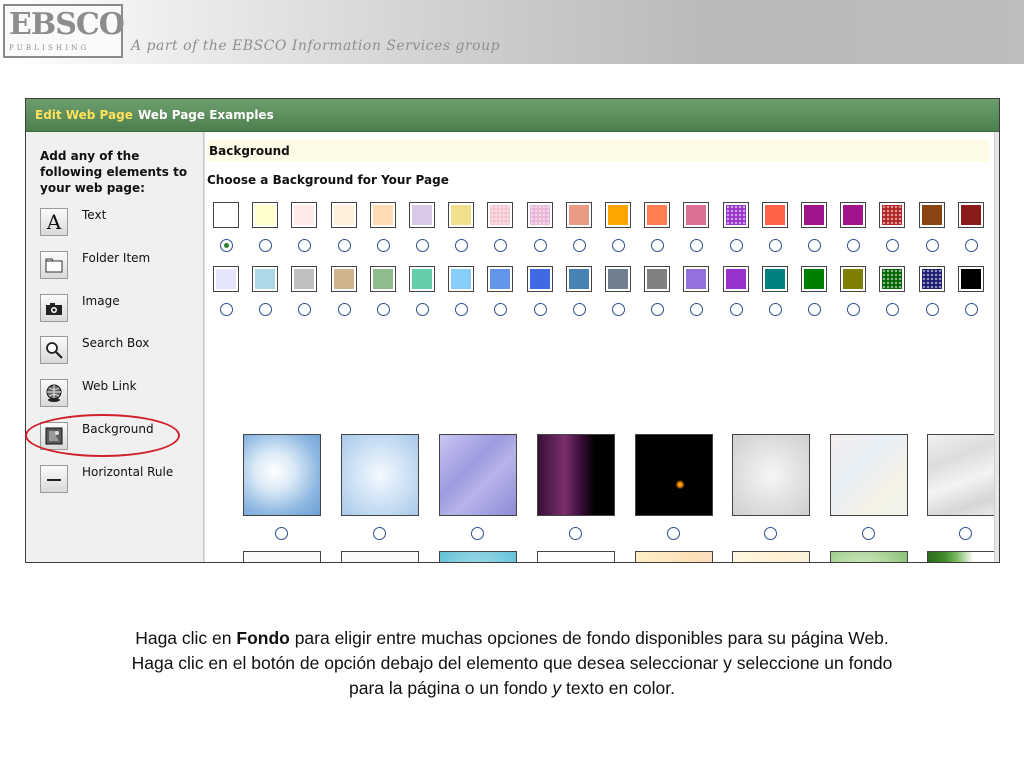  What do you see at coordinates (478, 556) in the screenshot?
I see `background-image-fish-underwater` at bounding box center [478, 556].